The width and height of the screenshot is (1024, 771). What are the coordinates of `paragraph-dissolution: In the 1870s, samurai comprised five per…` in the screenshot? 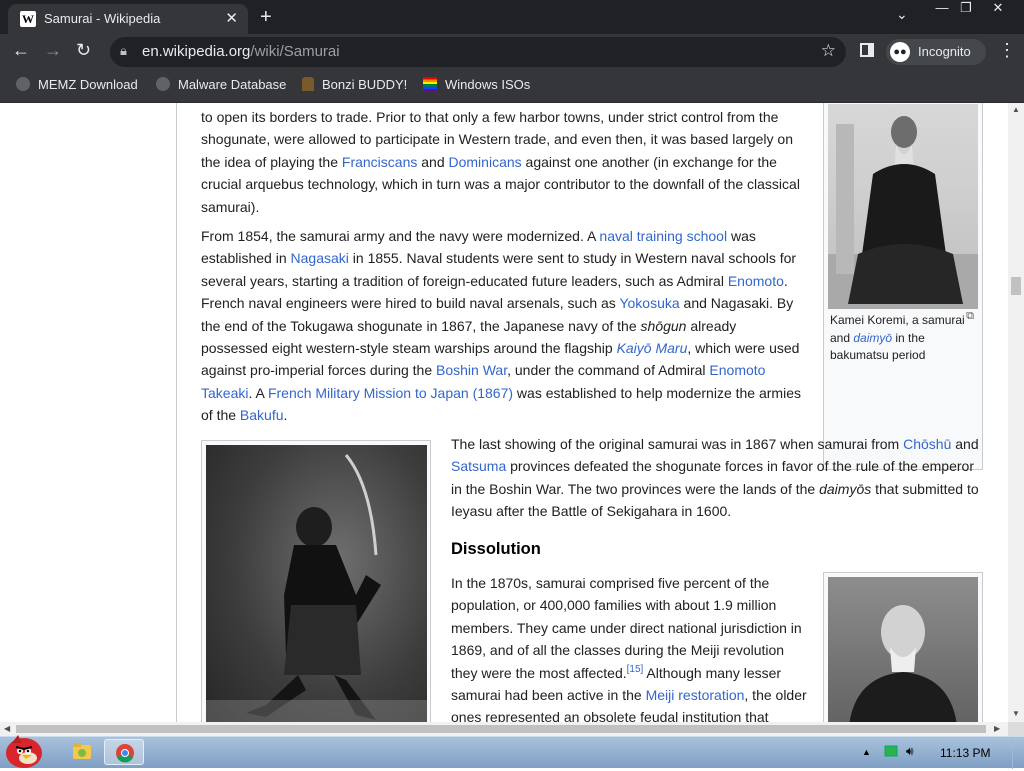 It's located at (630, 647).